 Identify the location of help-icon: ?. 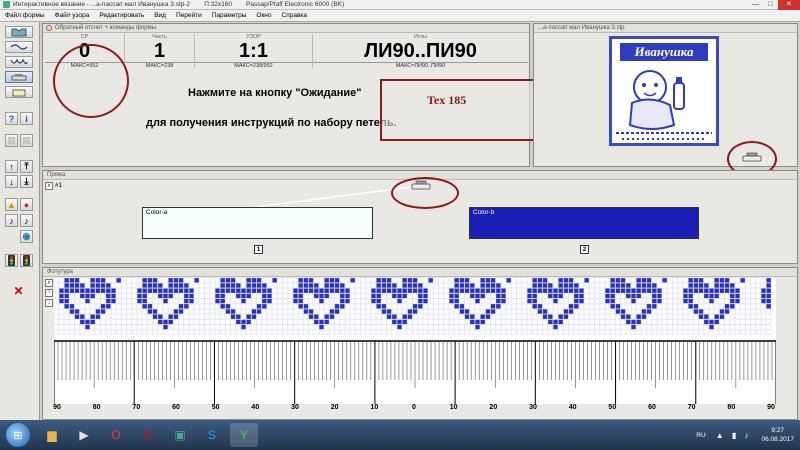
(11, 118).